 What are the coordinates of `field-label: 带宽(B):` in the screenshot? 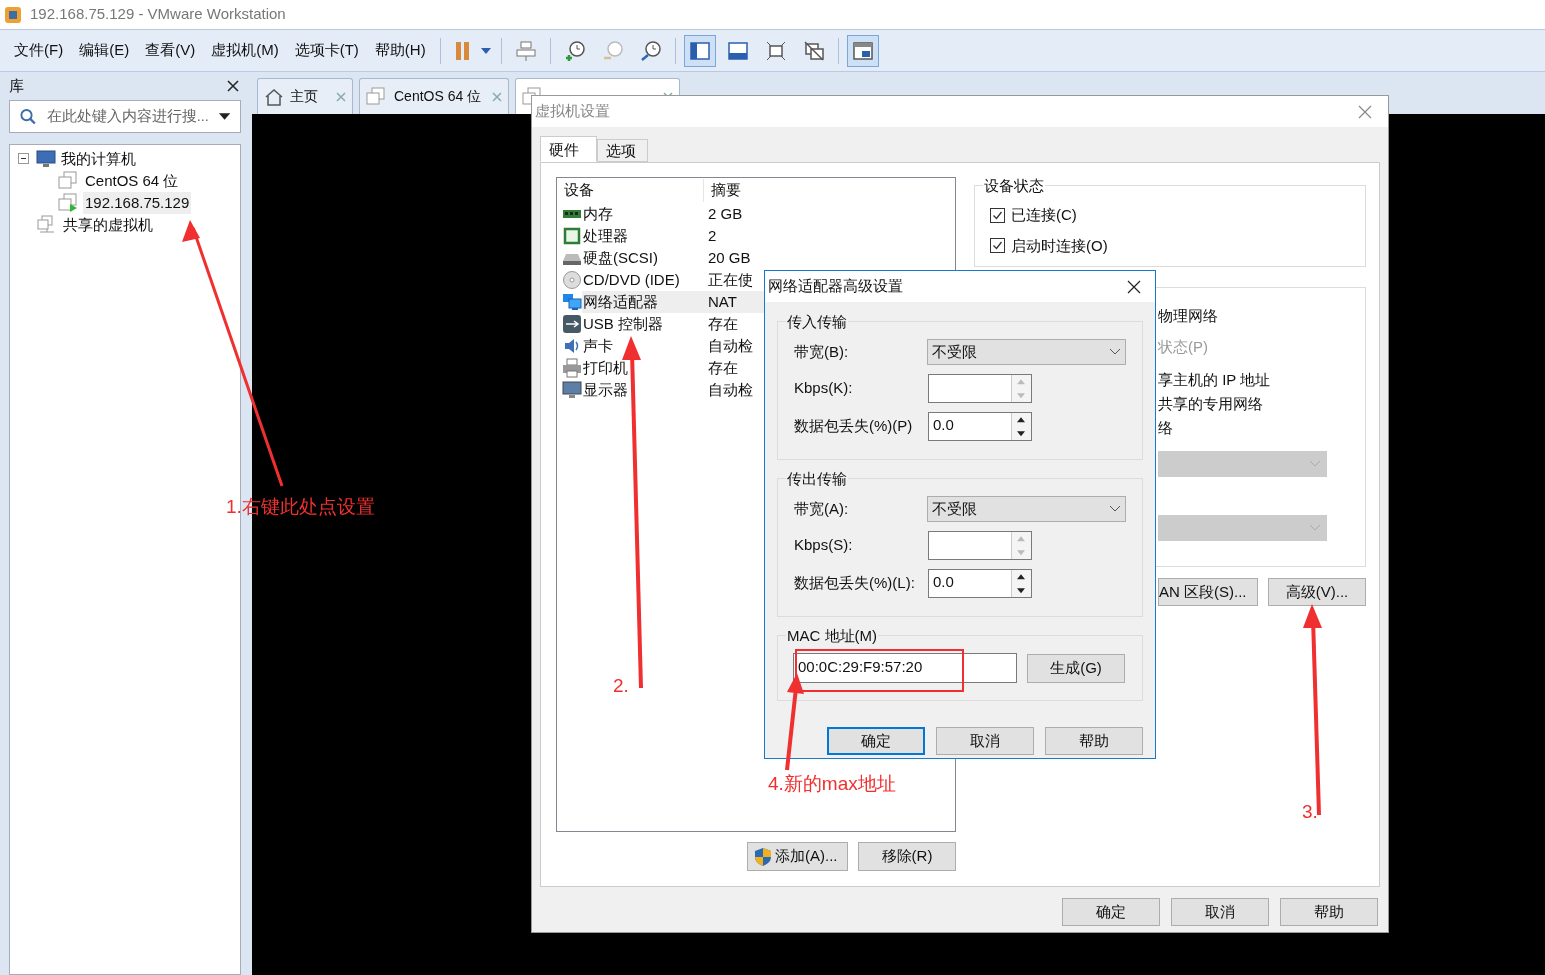 It's located at (822, 351).